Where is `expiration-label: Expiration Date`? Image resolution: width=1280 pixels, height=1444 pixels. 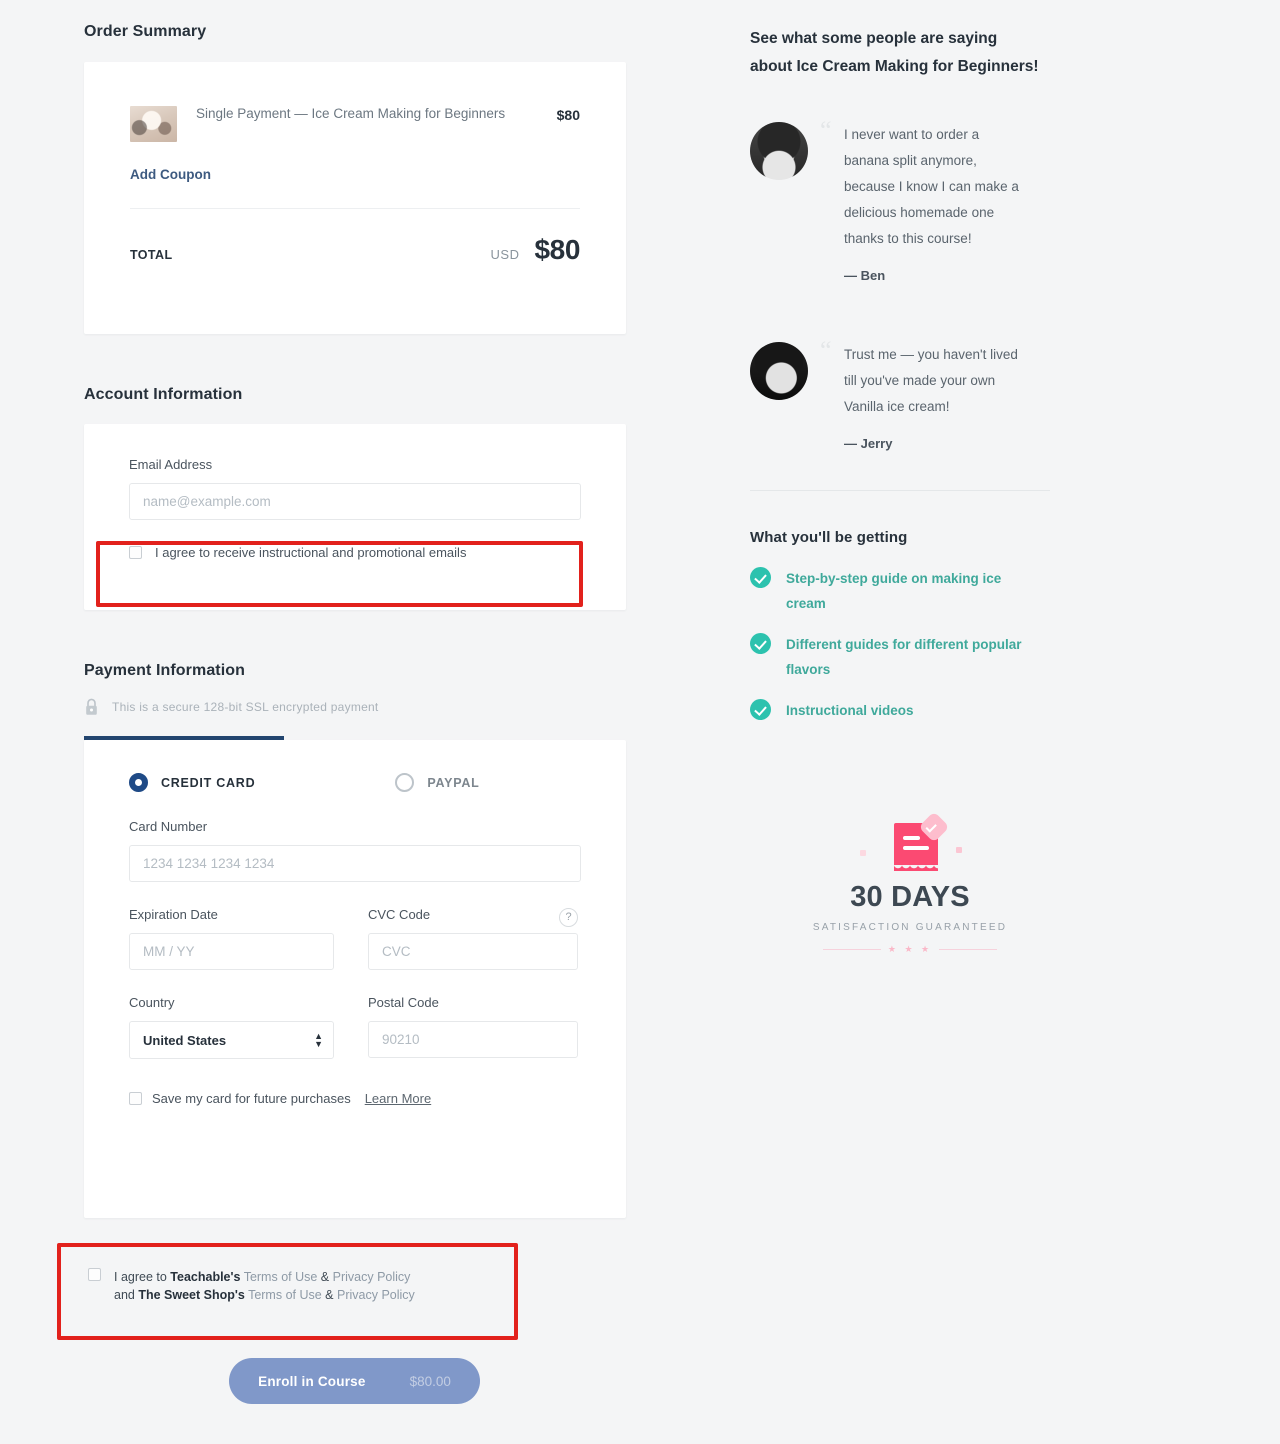 expiration-label: Expiration Date is located at coordinates (173, 914).